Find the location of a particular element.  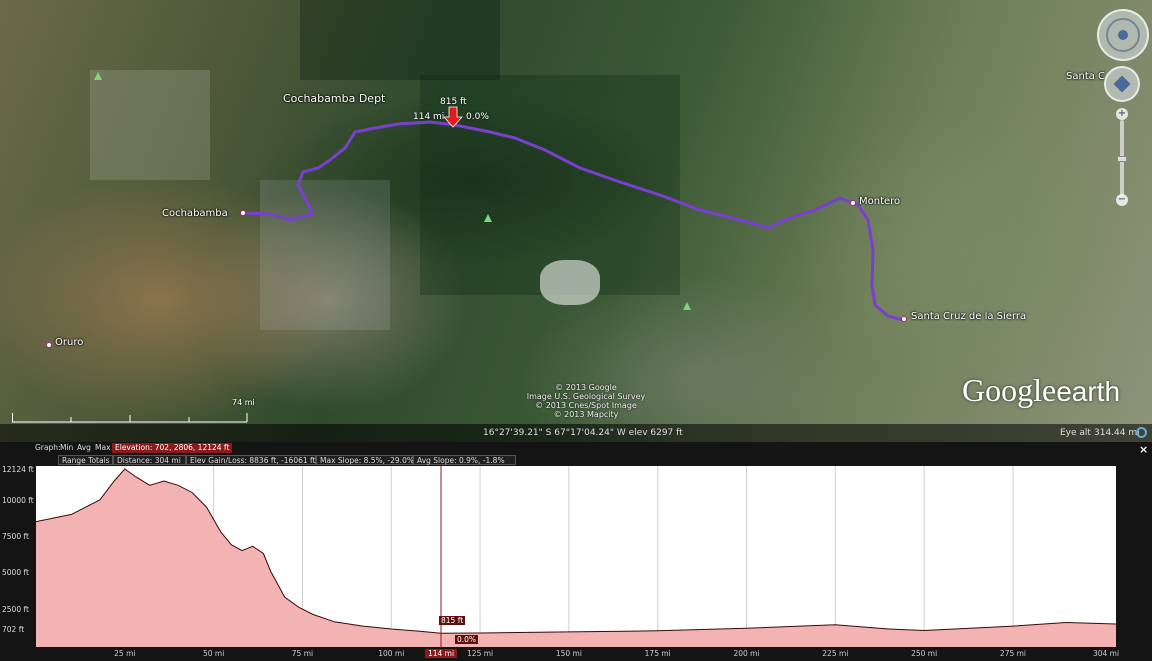

copyright-line: © 2013 Google is located at coordinates (586, 387).